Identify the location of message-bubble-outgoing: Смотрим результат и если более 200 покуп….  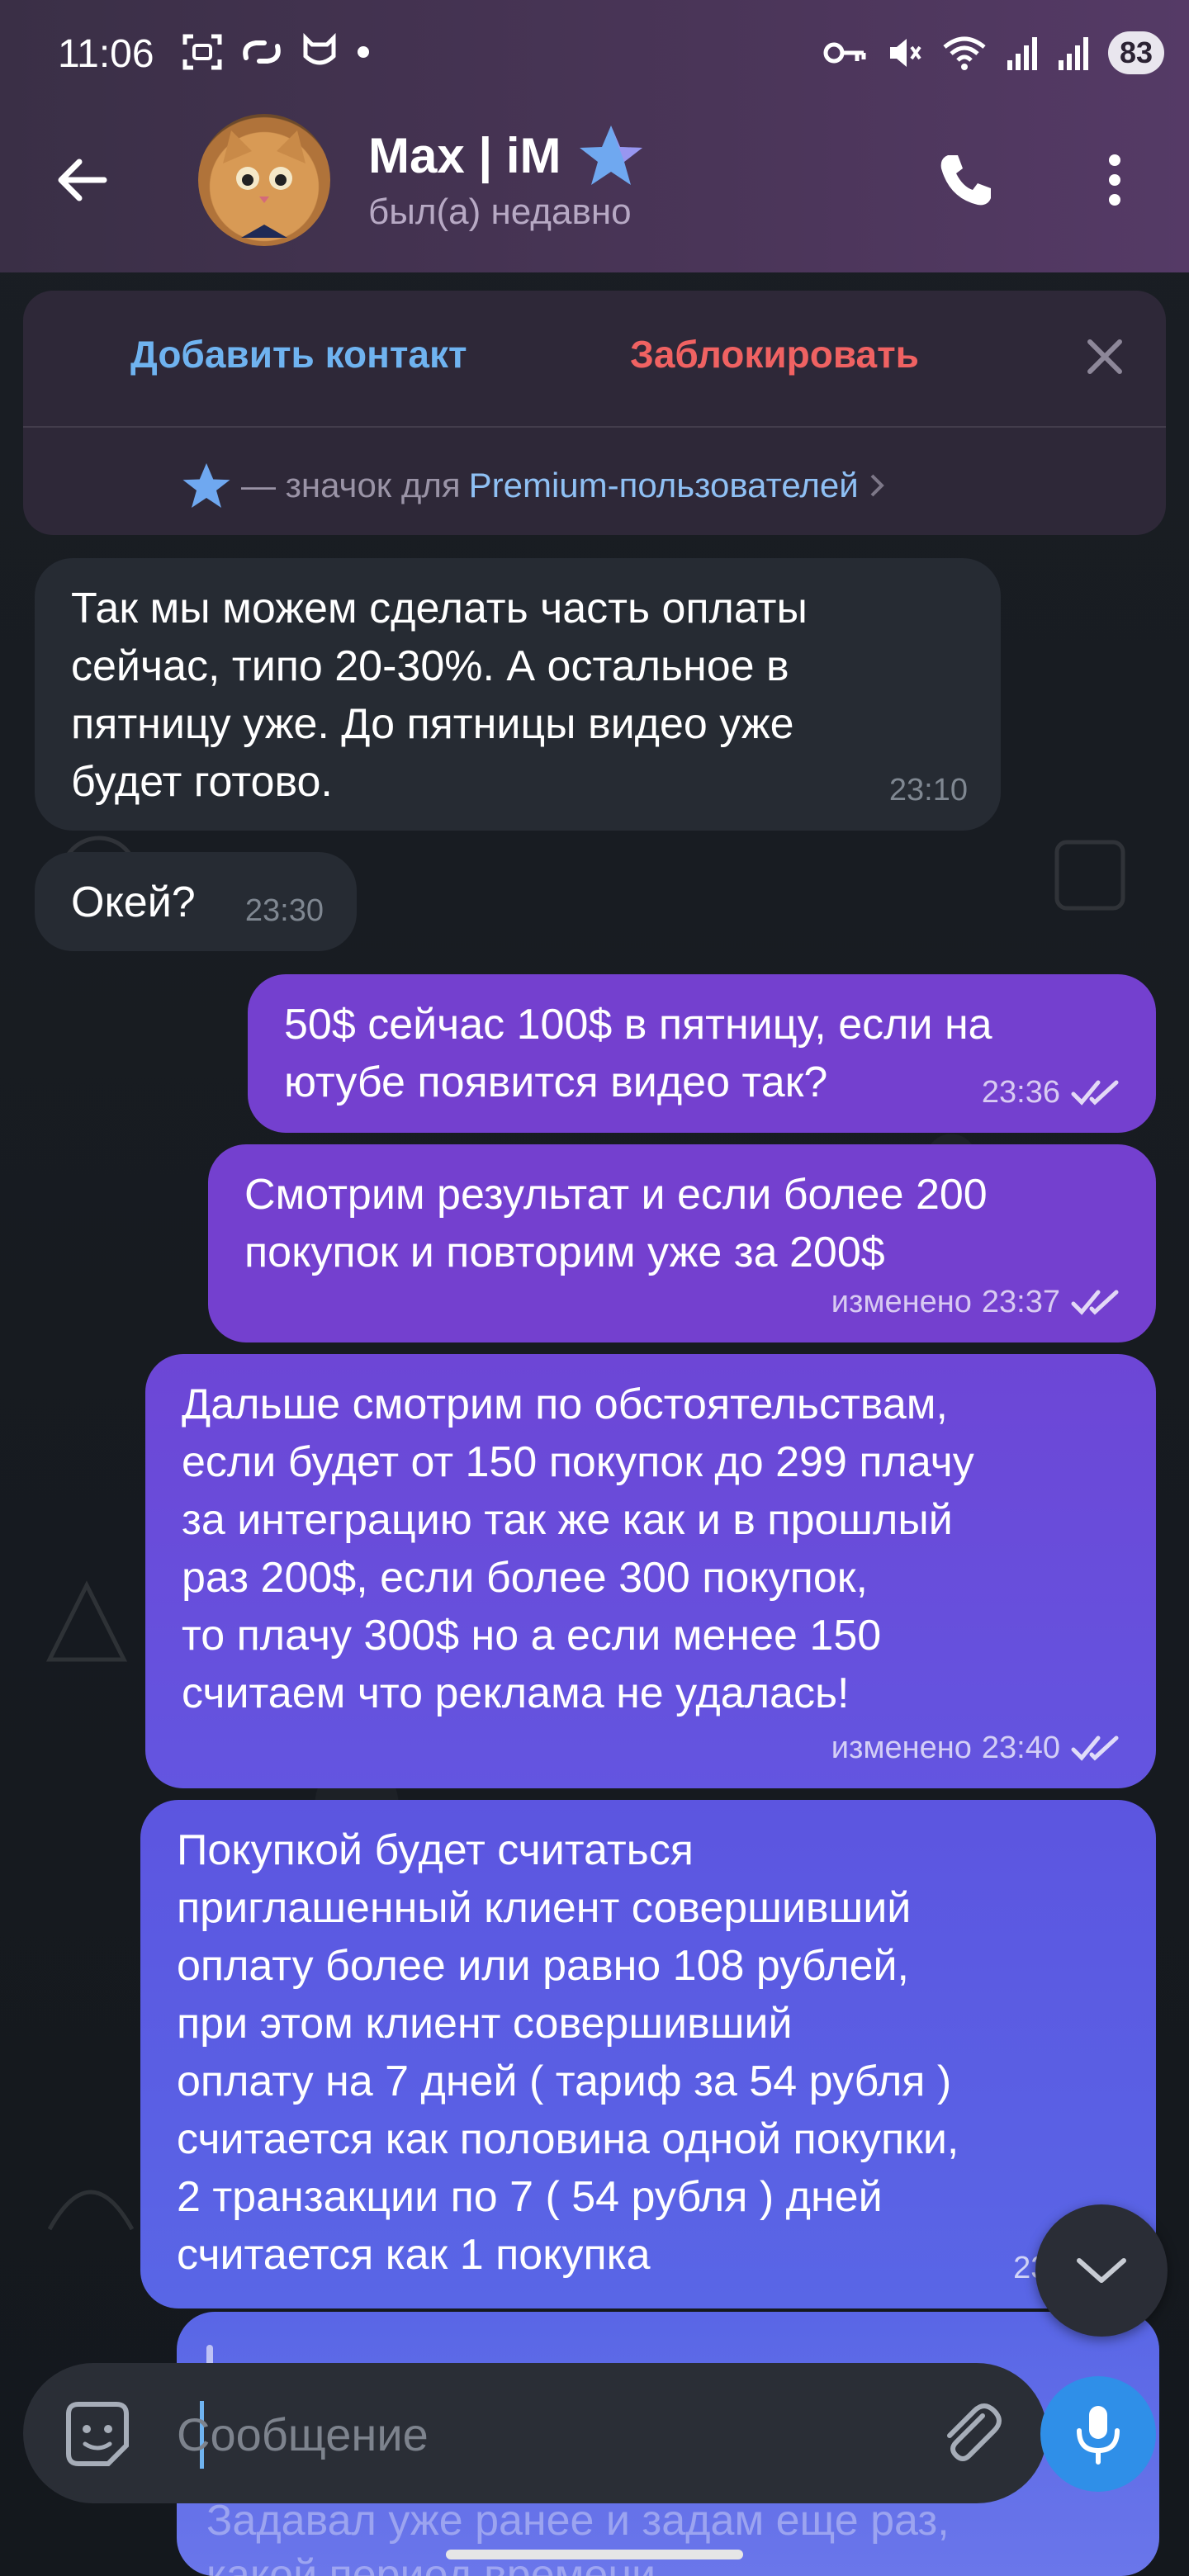
(682, 1243).